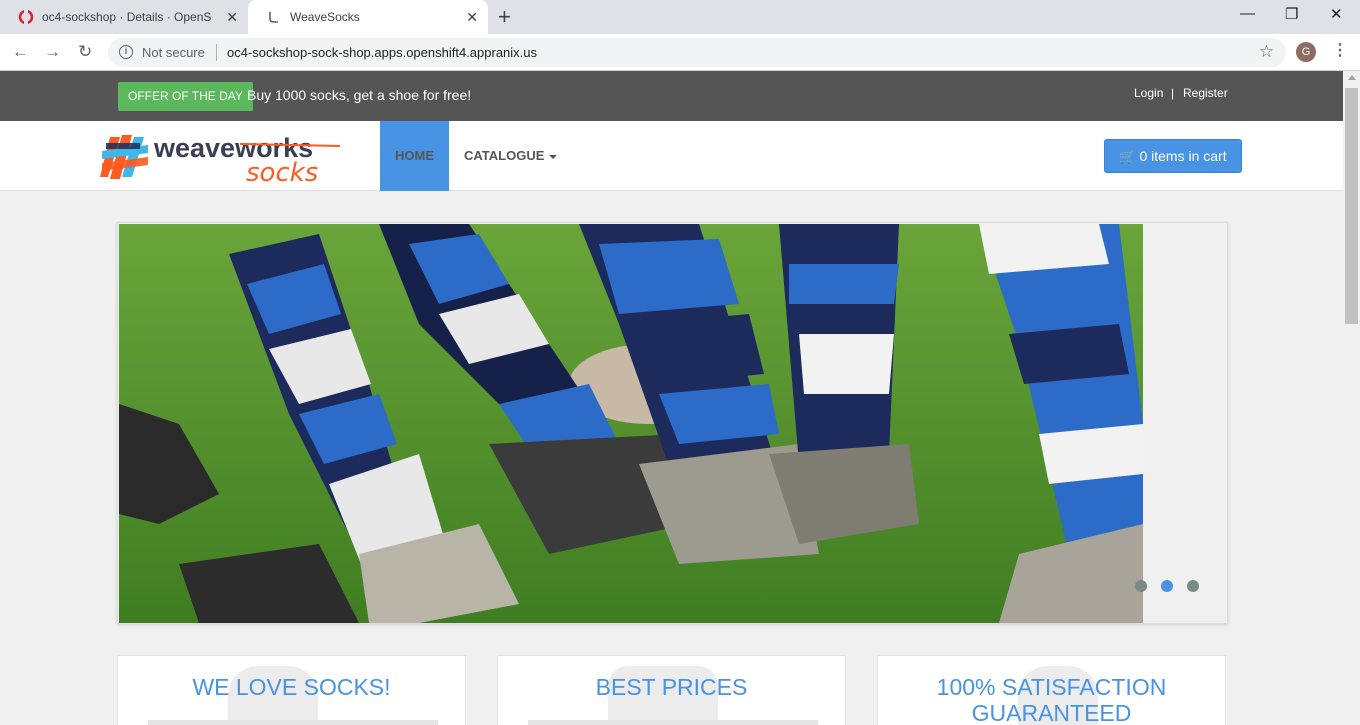  What do you see at coordinates (20, 52) in the screenshot?
I see `back-icon: ←` at bounding box center [20, 52].